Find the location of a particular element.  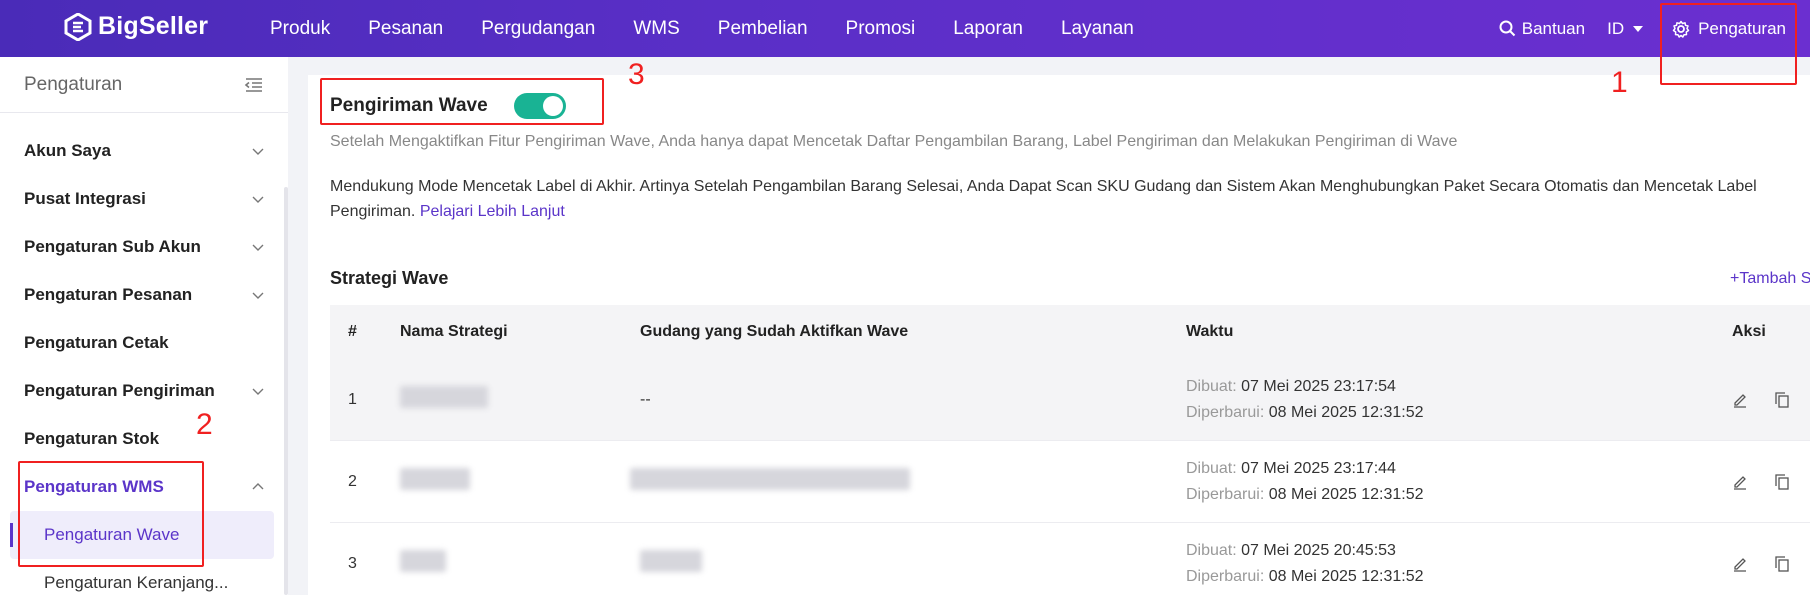

nav-pergudangan: Pergudangan is located at coordinates (538, 29).